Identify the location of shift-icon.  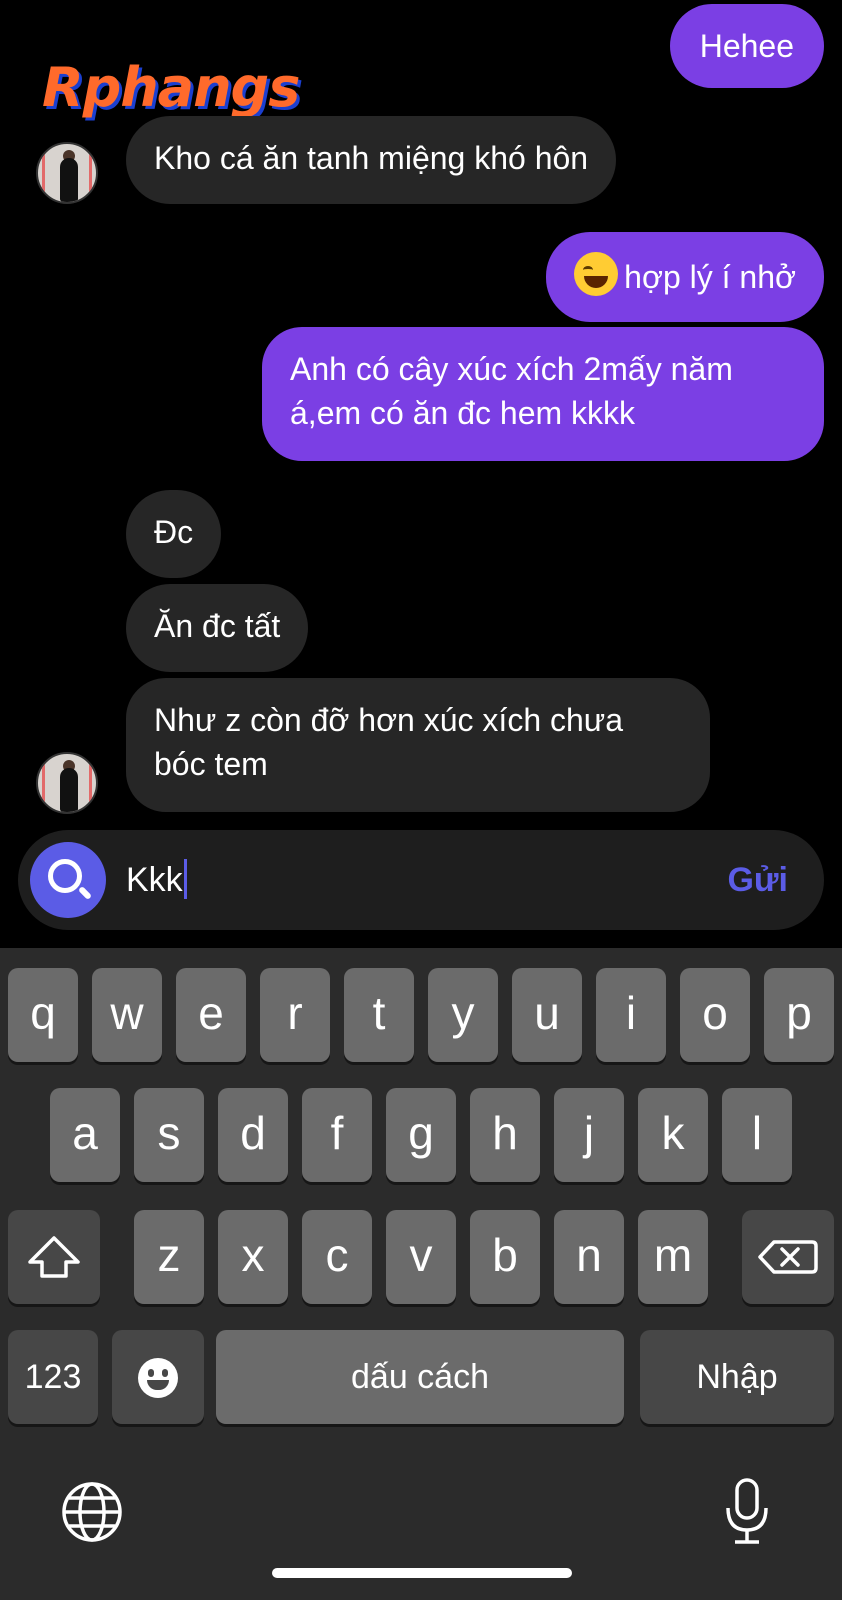
(54, 1257).